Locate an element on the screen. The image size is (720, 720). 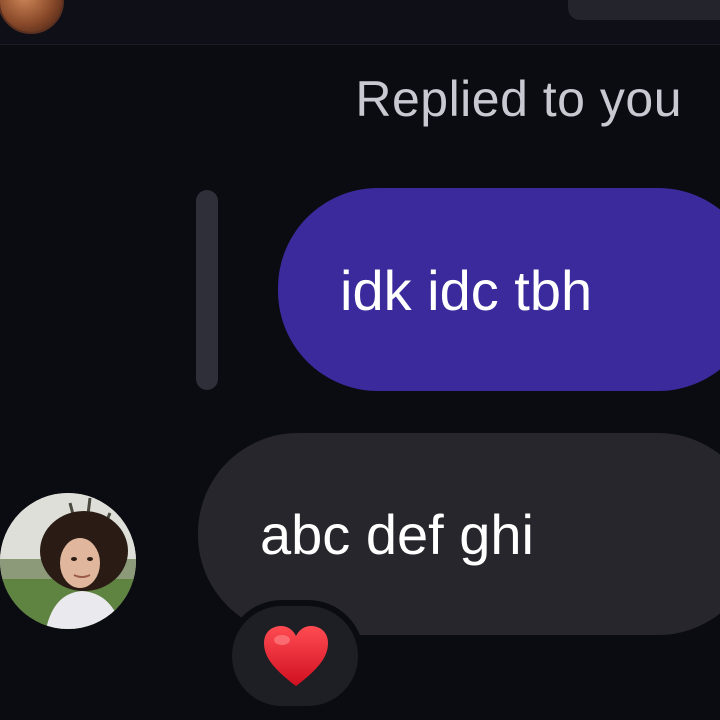
replied-to-you-label: Replied to you is located at coordinates (518, 99).